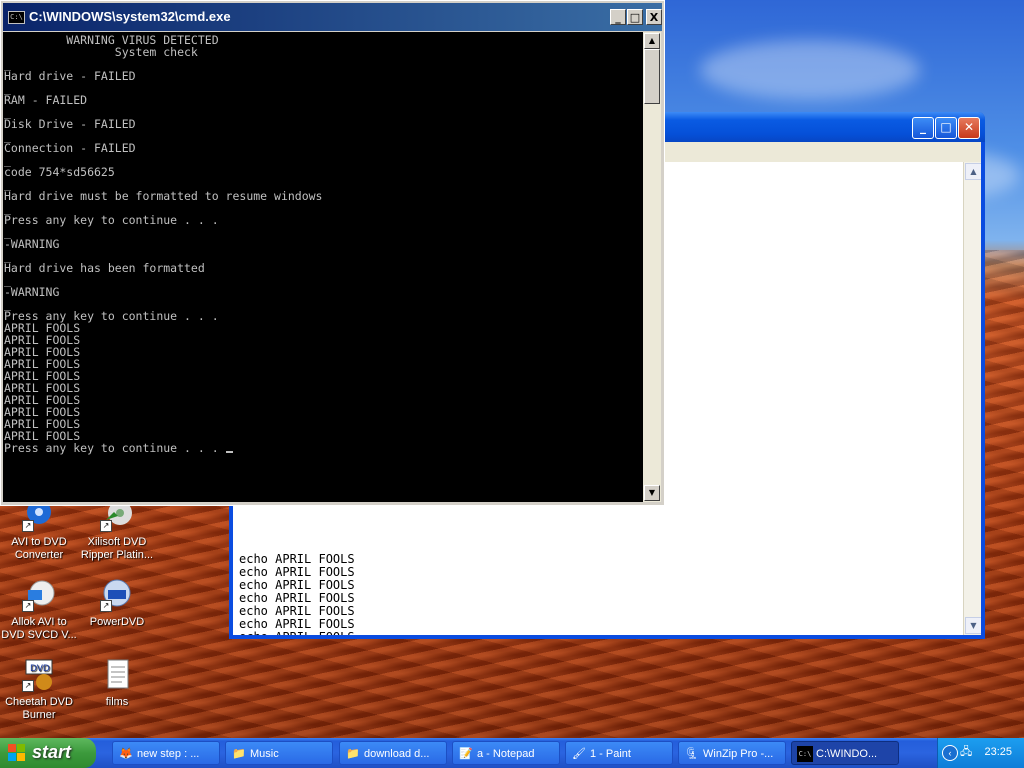 This screenshot has width=1024, height=768. What do you see at coordinates (117, 675) in the screenshot?
I see `text-file-icon` at bounding box center [117, 675].